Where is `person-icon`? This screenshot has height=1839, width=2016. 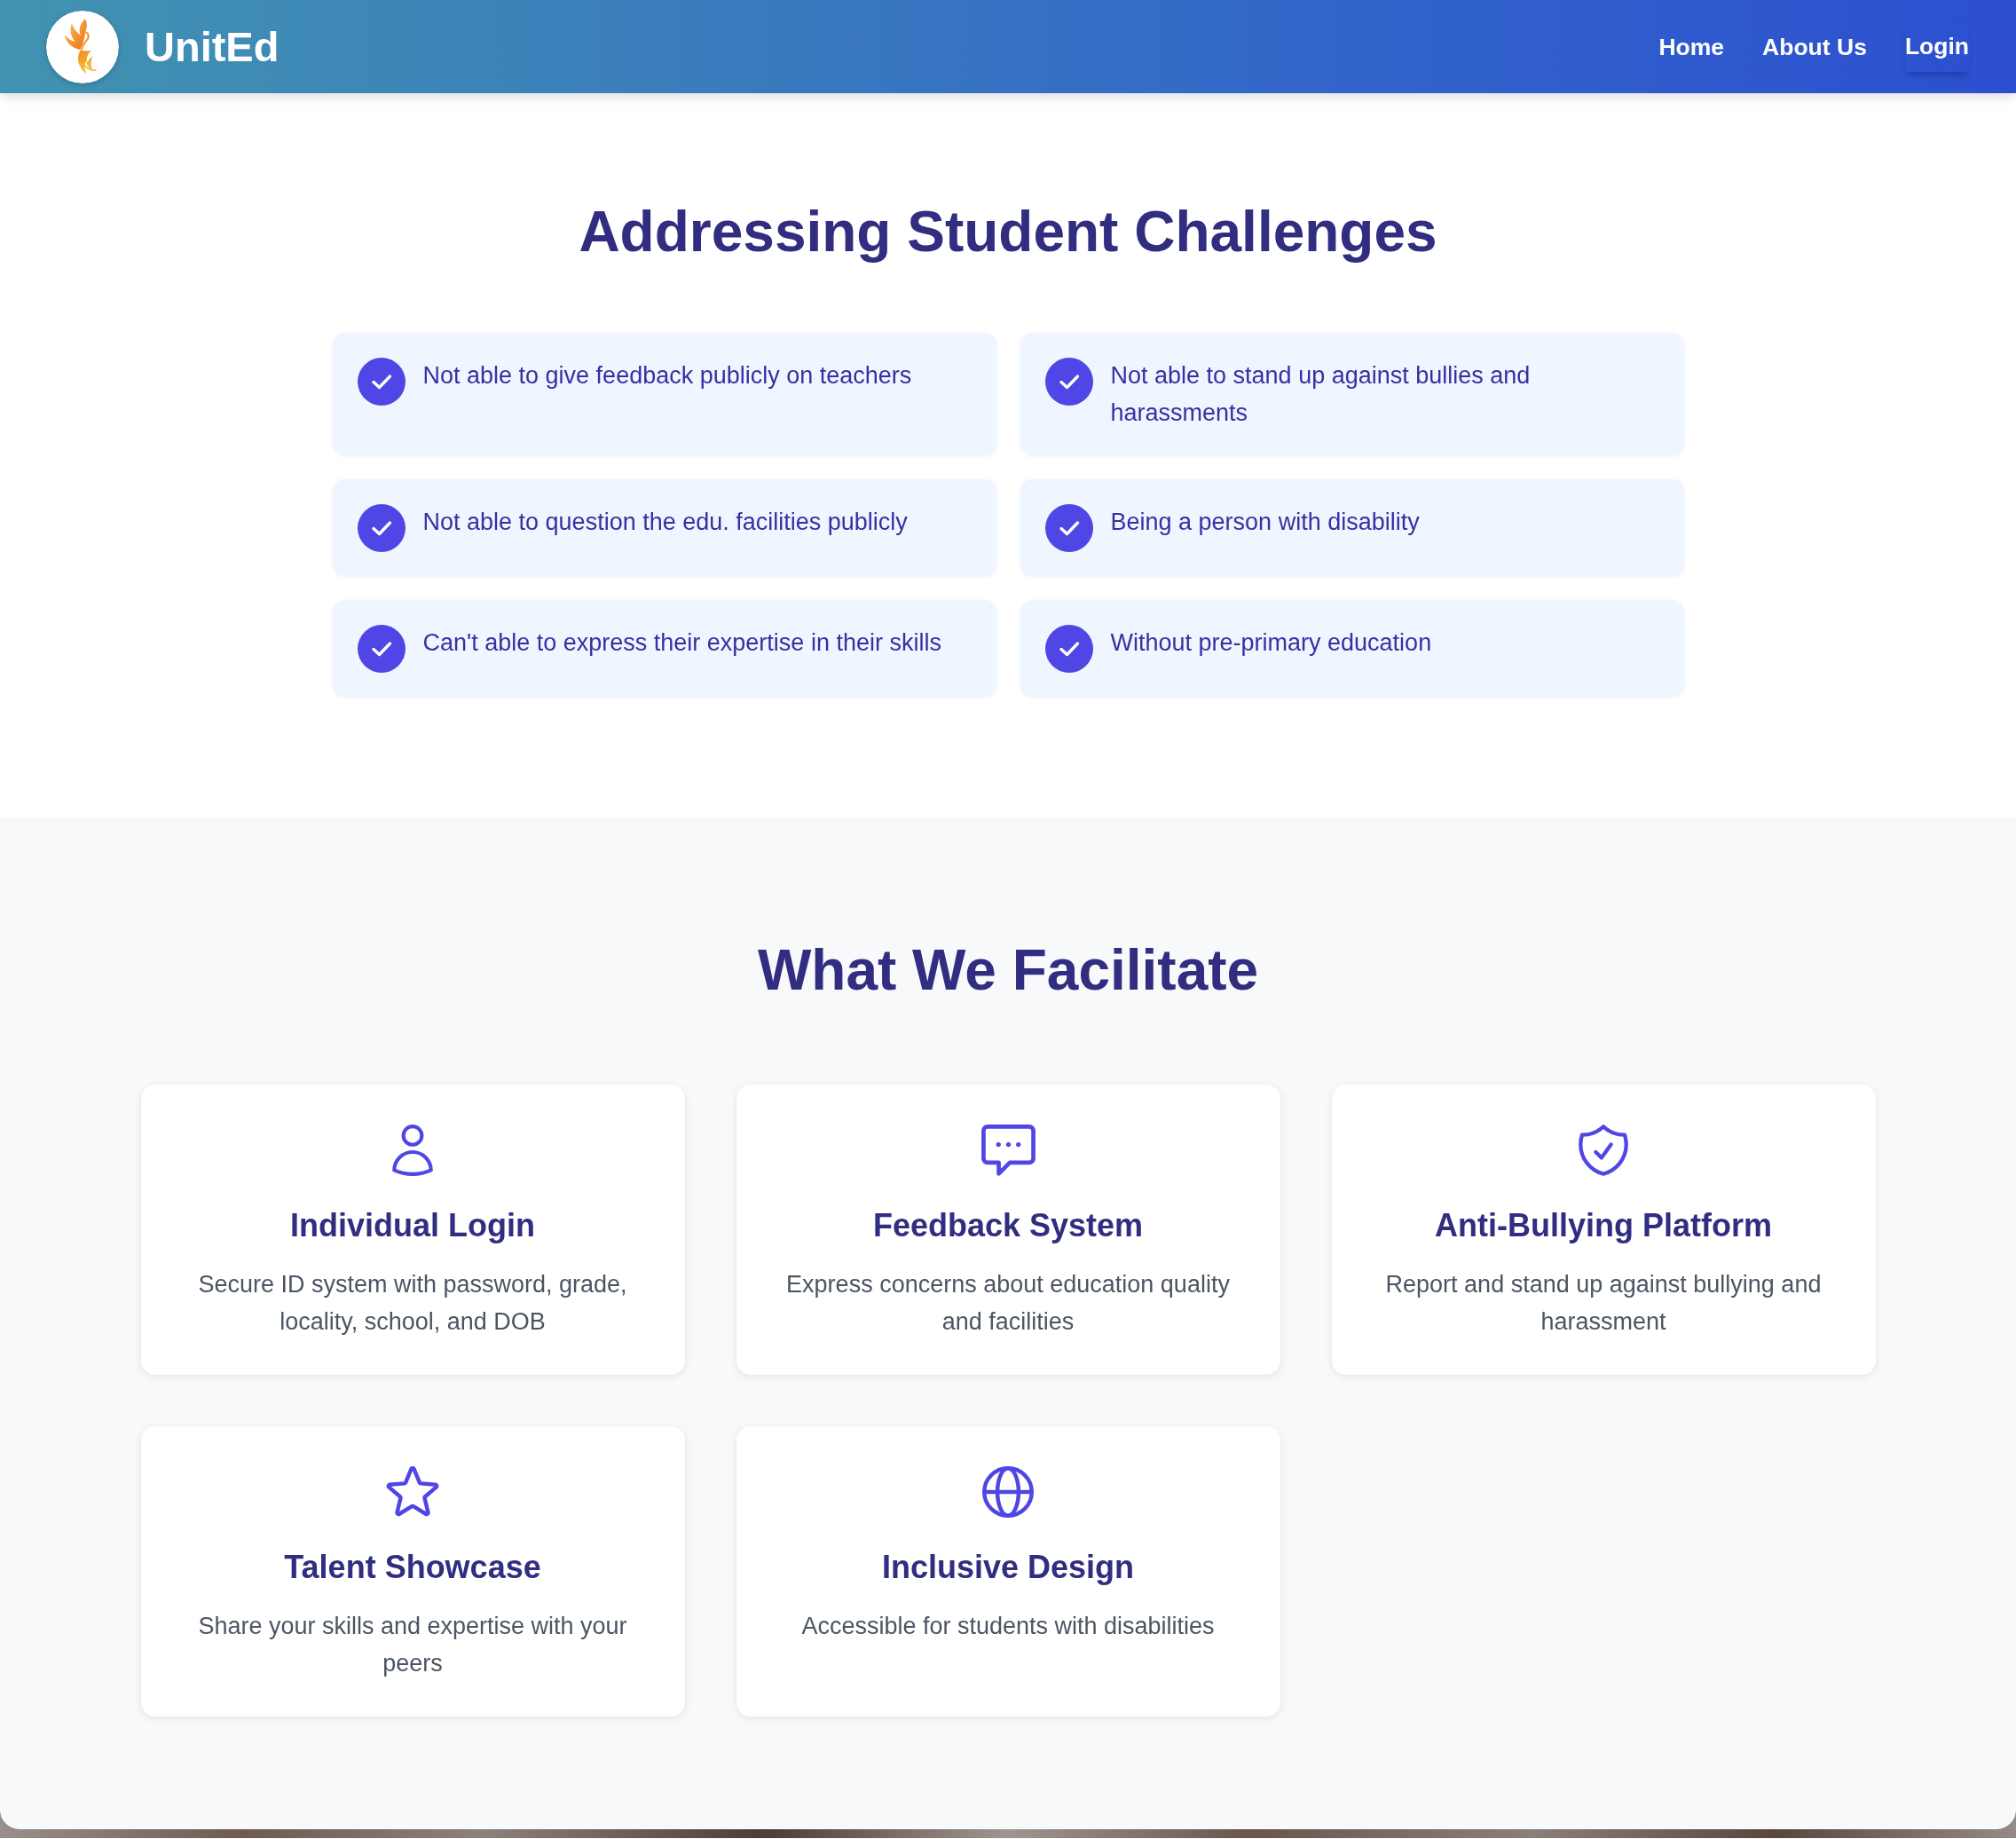
person-icon is located at coordinates (412, 1150).